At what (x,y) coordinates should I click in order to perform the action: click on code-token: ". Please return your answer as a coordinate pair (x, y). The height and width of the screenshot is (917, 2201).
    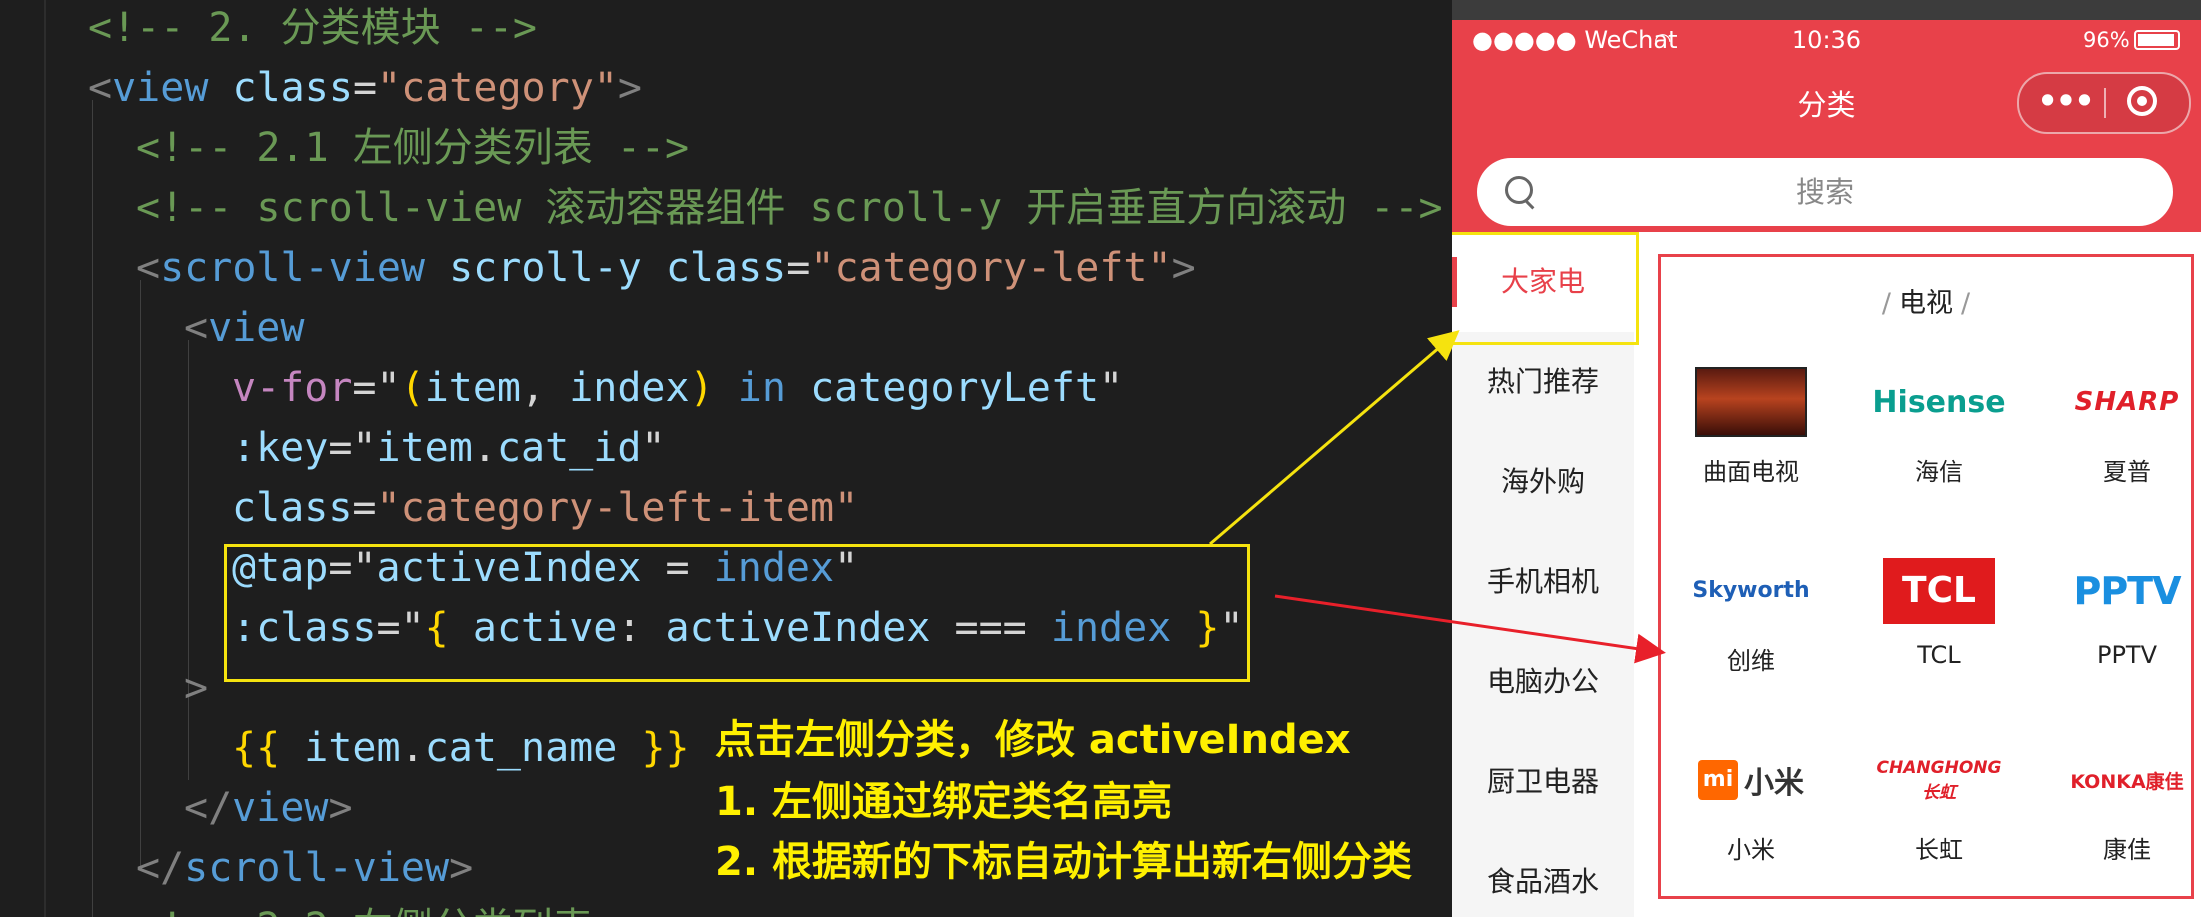
    Looking at the image, I should click on (653, 448).